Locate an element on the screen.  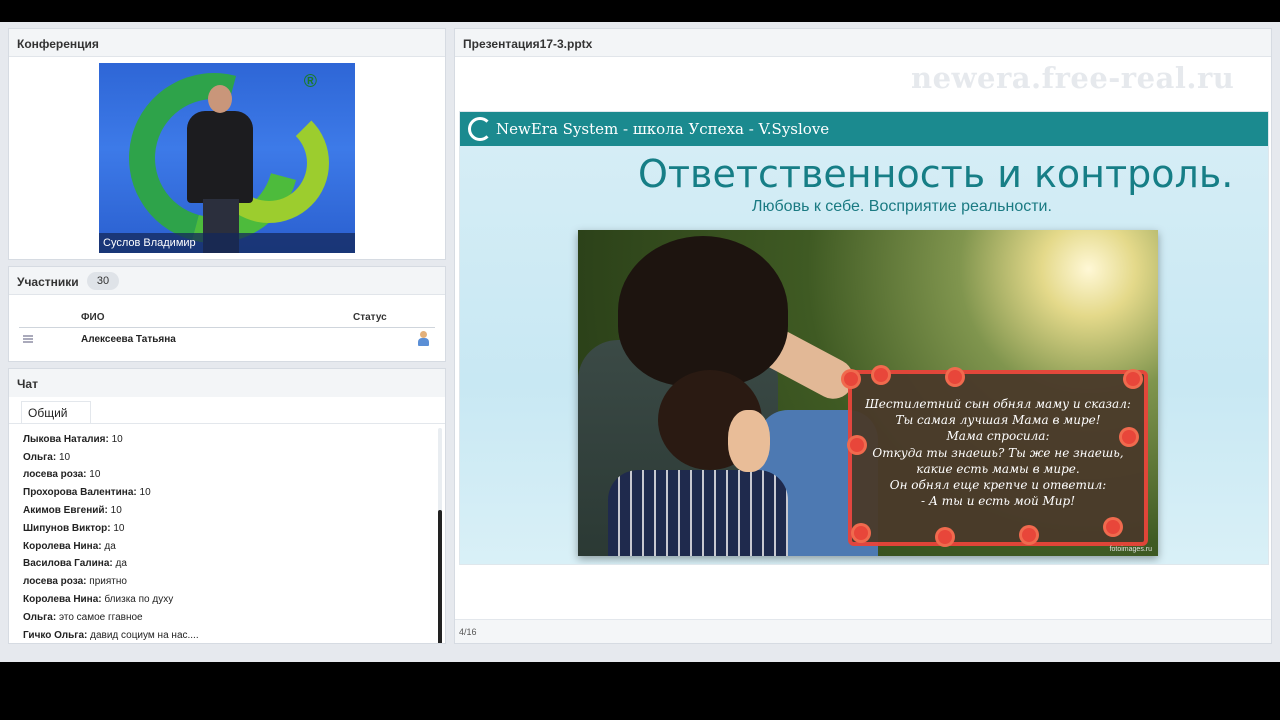
presentation-footer: 4/16 is located at coordinates (863, 631).